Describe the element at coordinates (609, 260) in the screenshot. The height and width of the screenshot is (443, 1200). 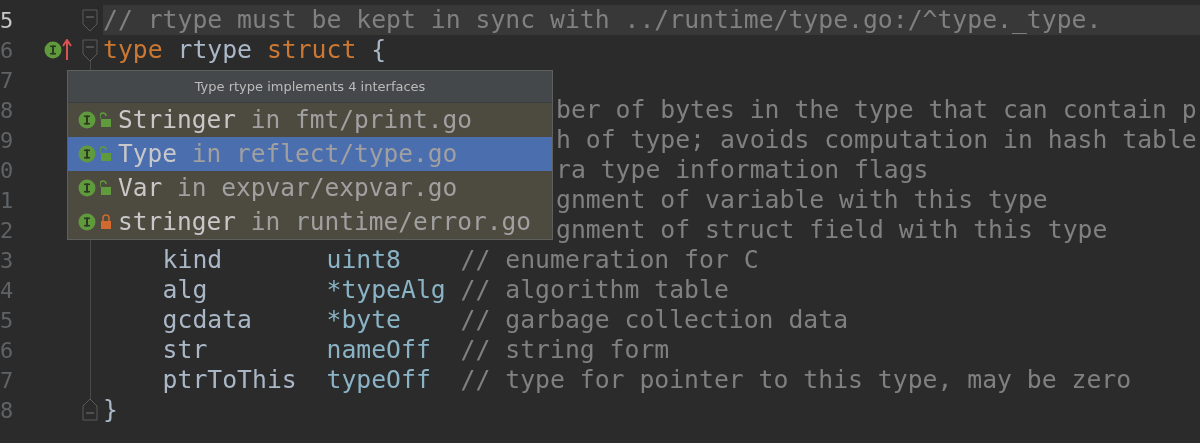
I see `code-token: // enumeration for C` at that location.